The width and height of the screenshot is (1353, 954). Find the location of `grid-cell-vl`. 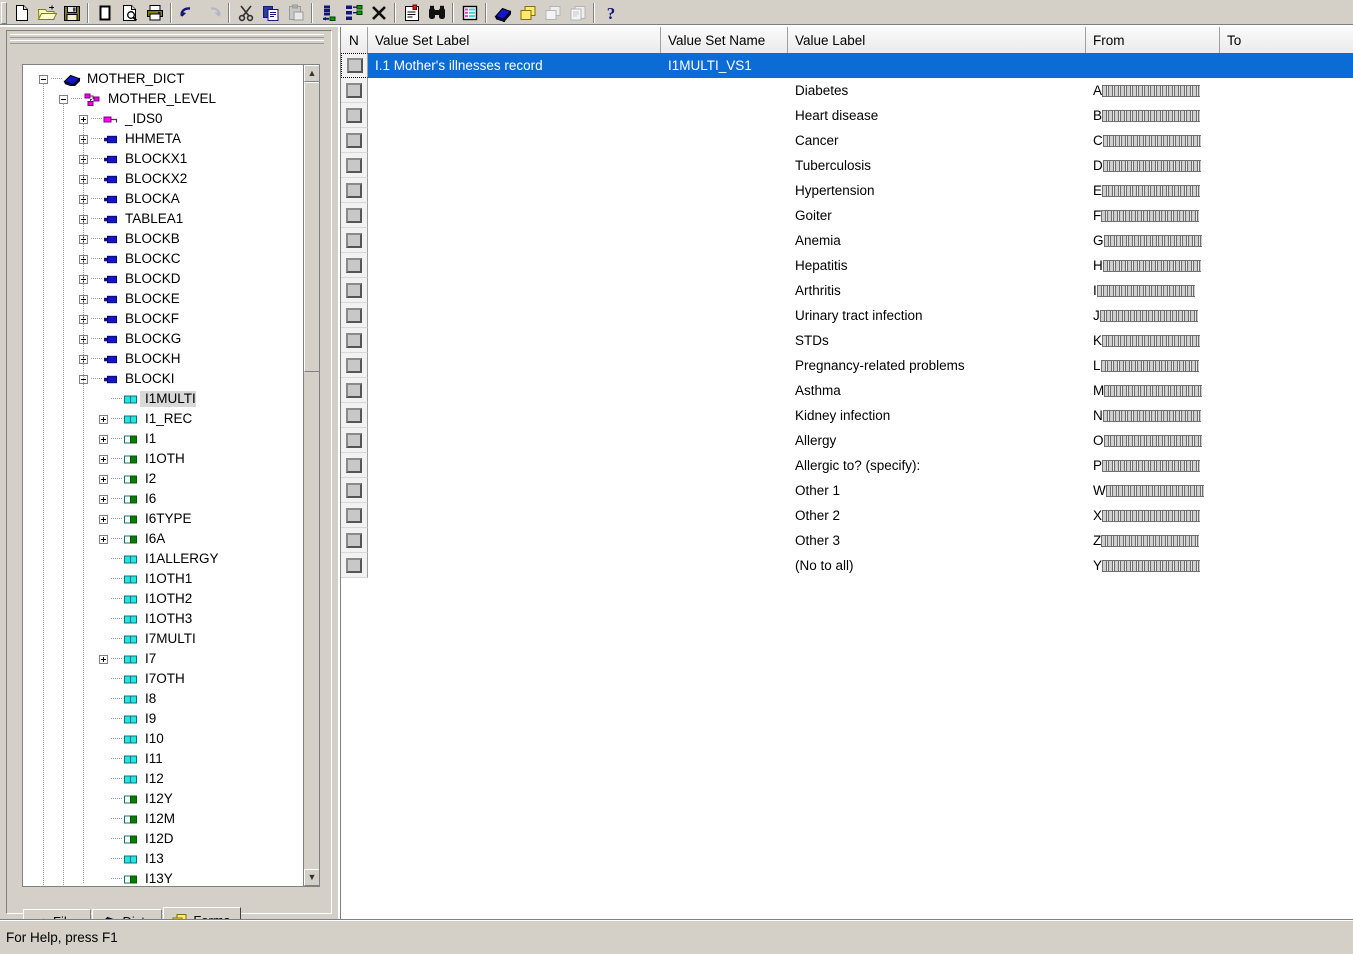

grid-cell-vl is located at coordinates (937, 65).